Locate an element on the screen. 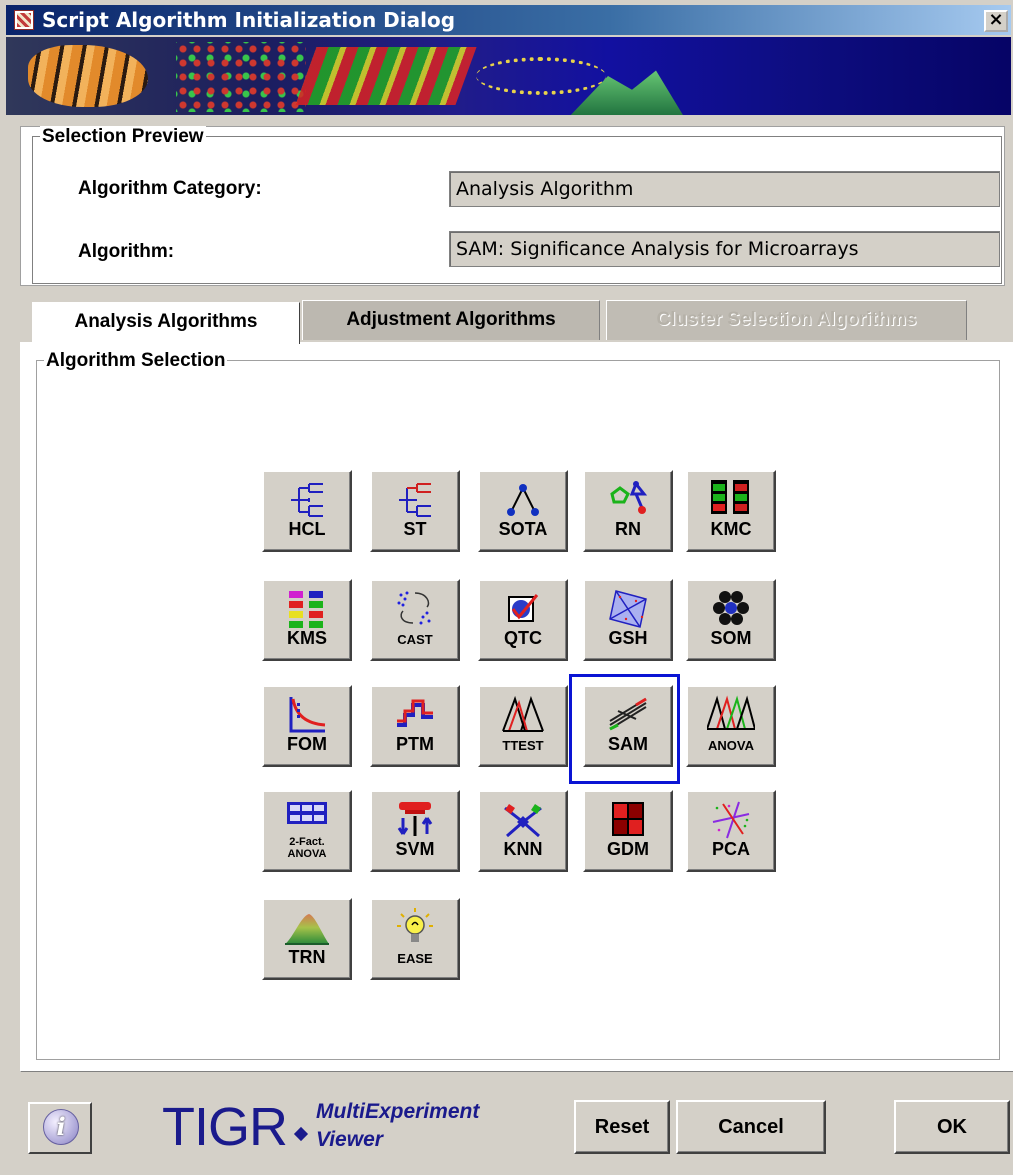 This screenshot has width=1013, height=1175. qtc-button: QTC is located at coordinates (523, 620).